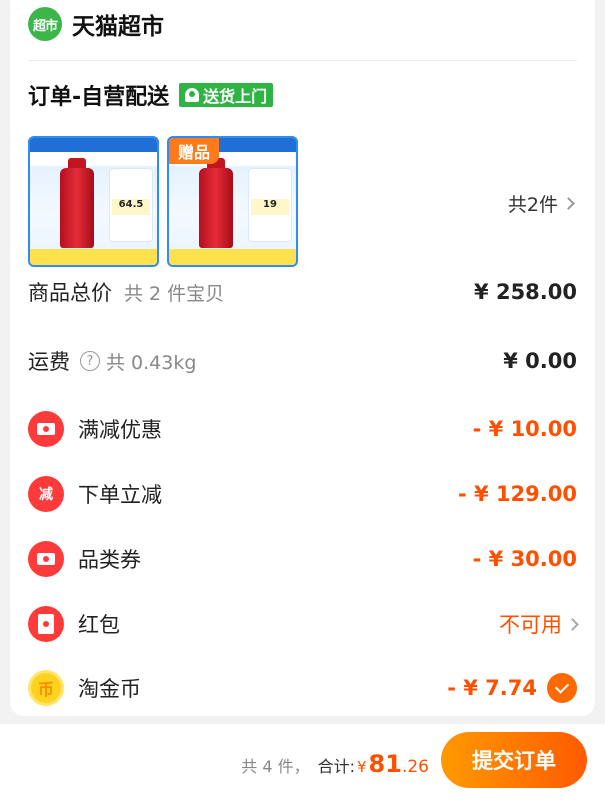  I want to click on goods-total-value: ¥ 258.00, so click(525, 292).